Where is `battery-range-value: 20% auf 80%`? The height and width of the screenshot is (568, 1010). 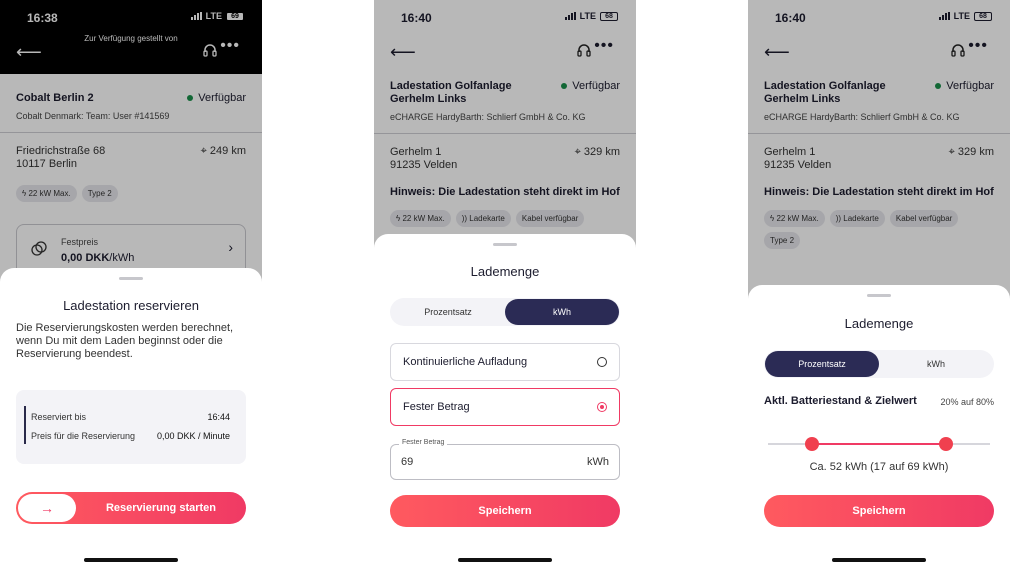 battery-range-value: 20% auf 80% is located at coordinates (967, 402).